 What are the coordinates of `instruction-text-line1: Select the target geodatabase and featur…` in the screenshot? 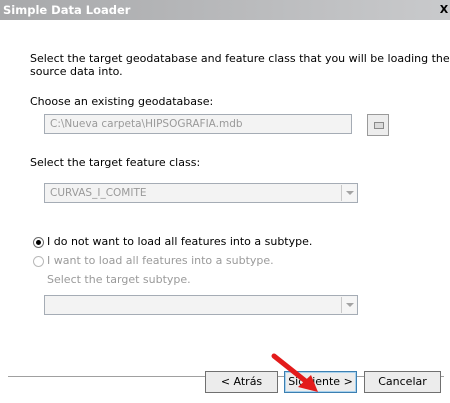 It's located at (240, 58).